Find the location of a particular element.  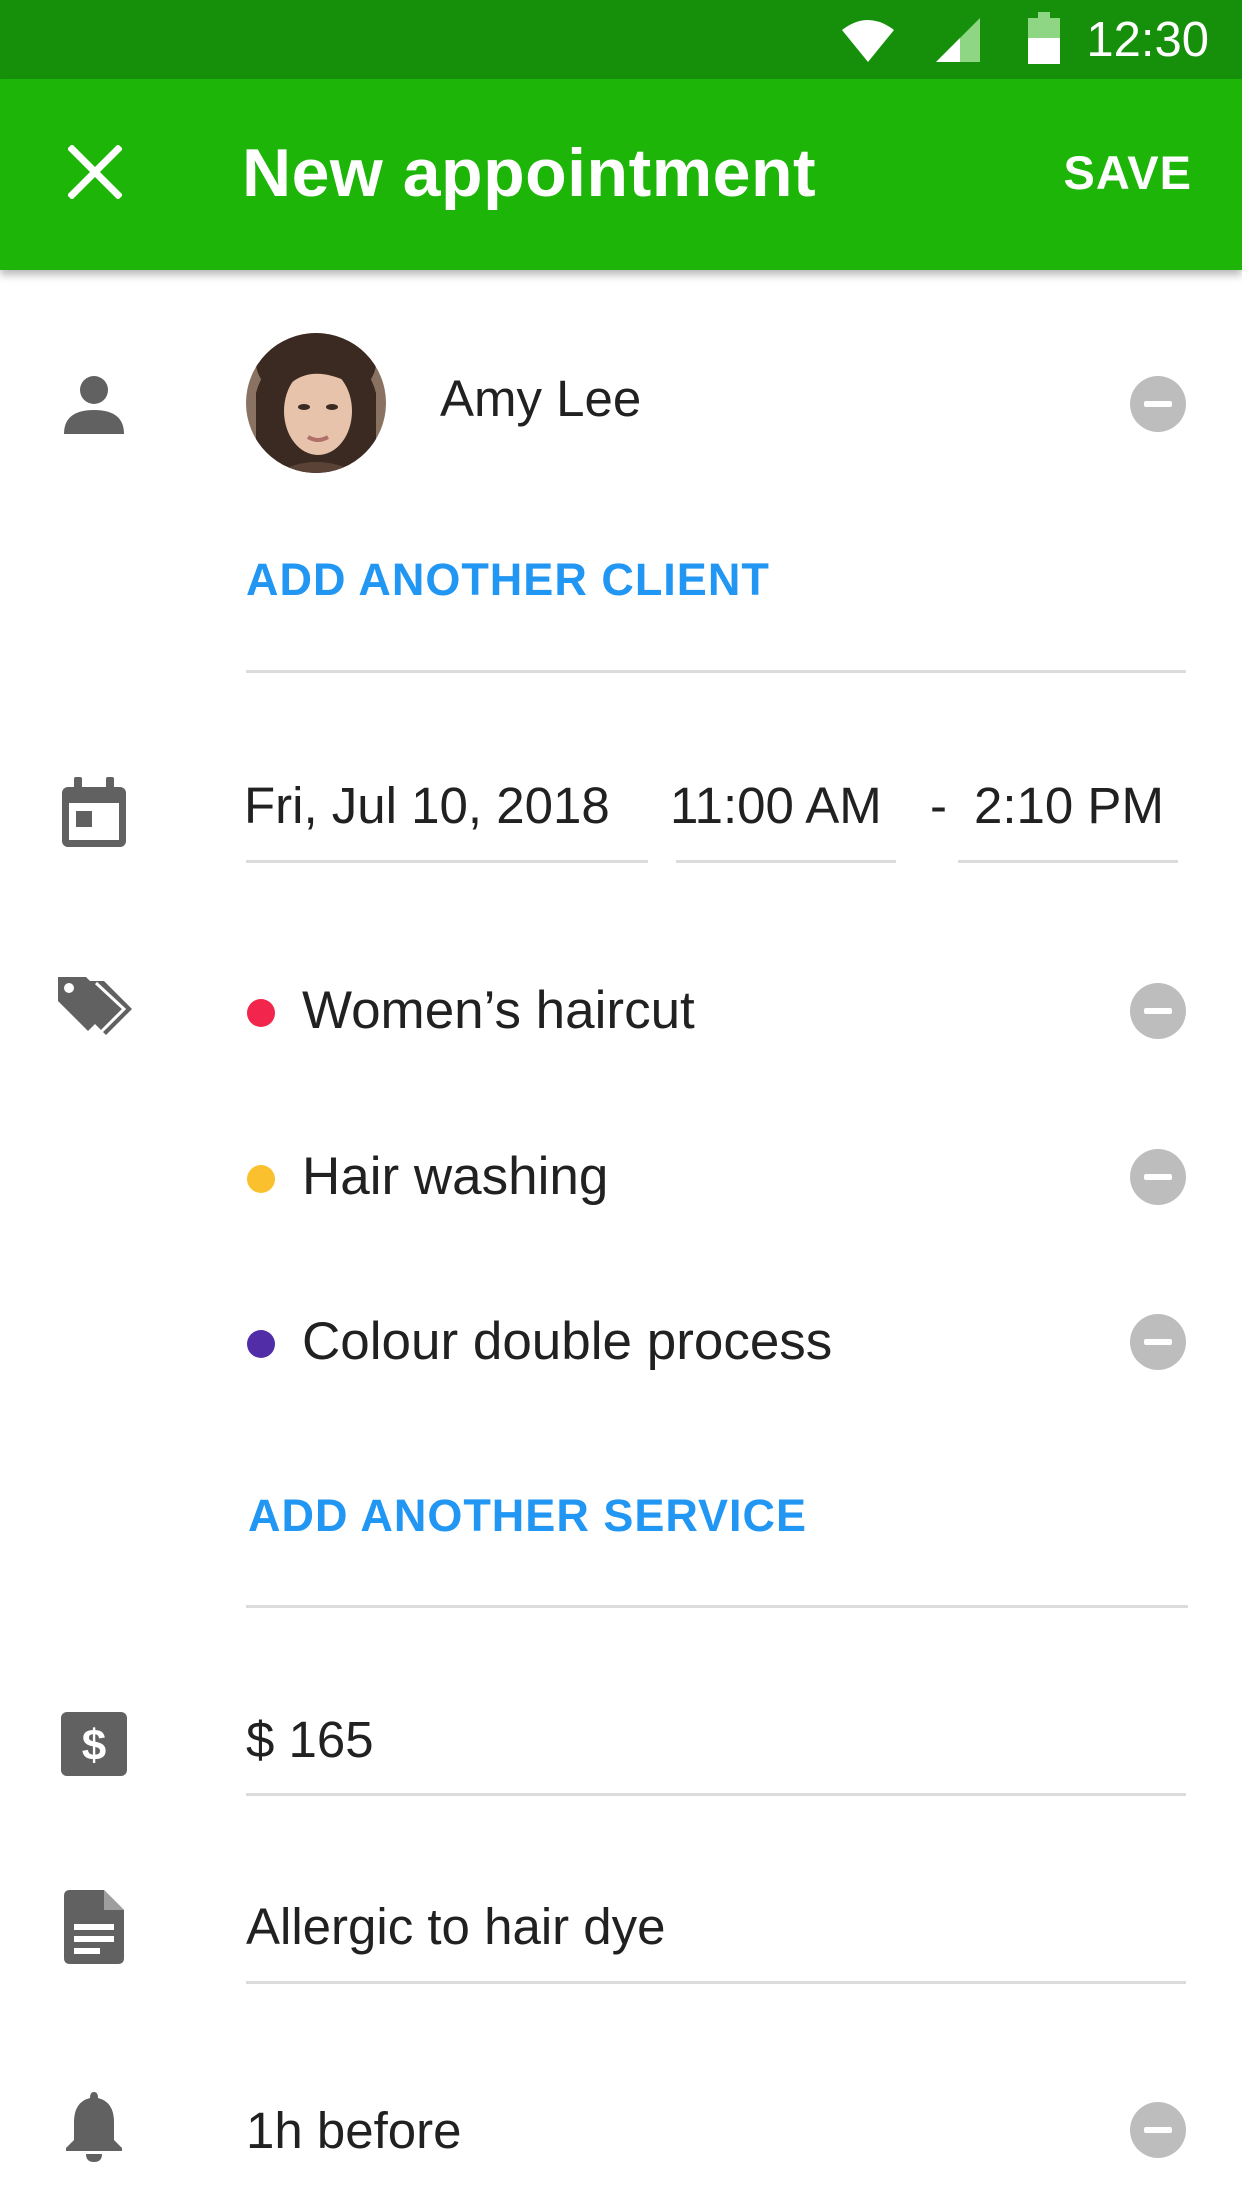

price-field: $ 165 is located at coordinates (310, 1740).